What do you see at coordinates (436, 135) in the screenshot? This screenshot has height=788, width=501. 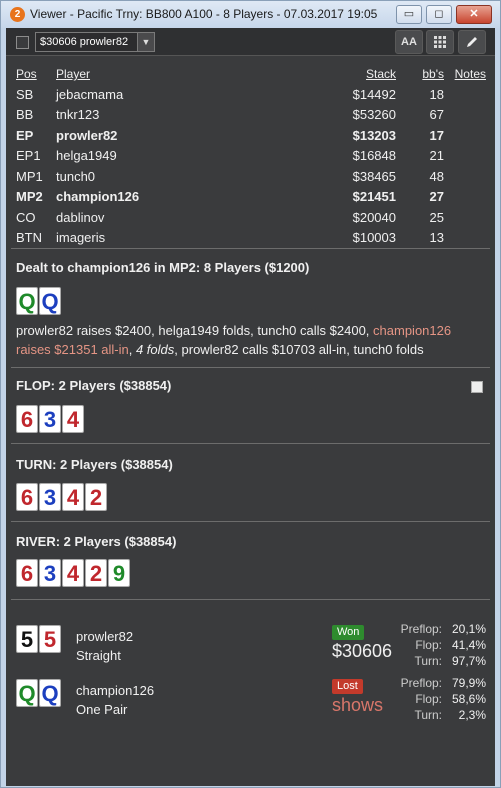 I see `player-bbs: 17` at bounding box center [436, 135].